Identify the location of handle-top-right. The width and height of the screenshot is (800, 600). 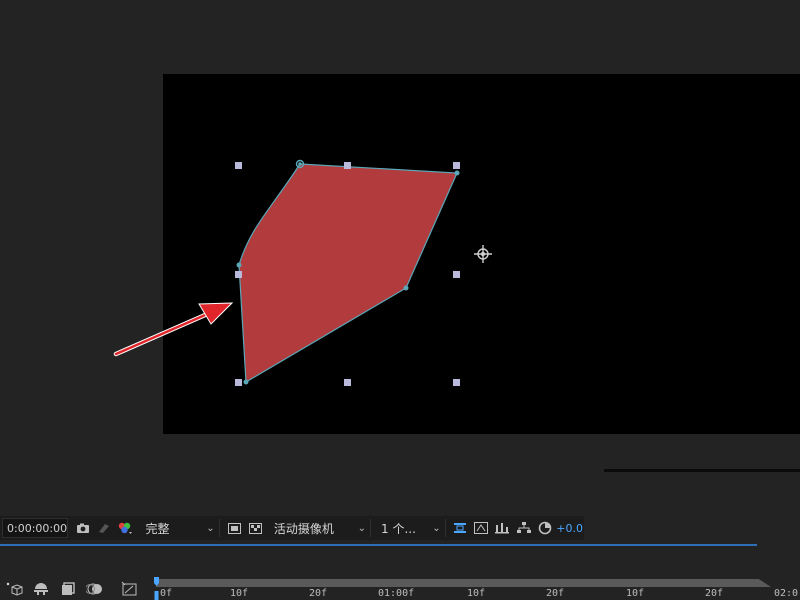
(456, 165).